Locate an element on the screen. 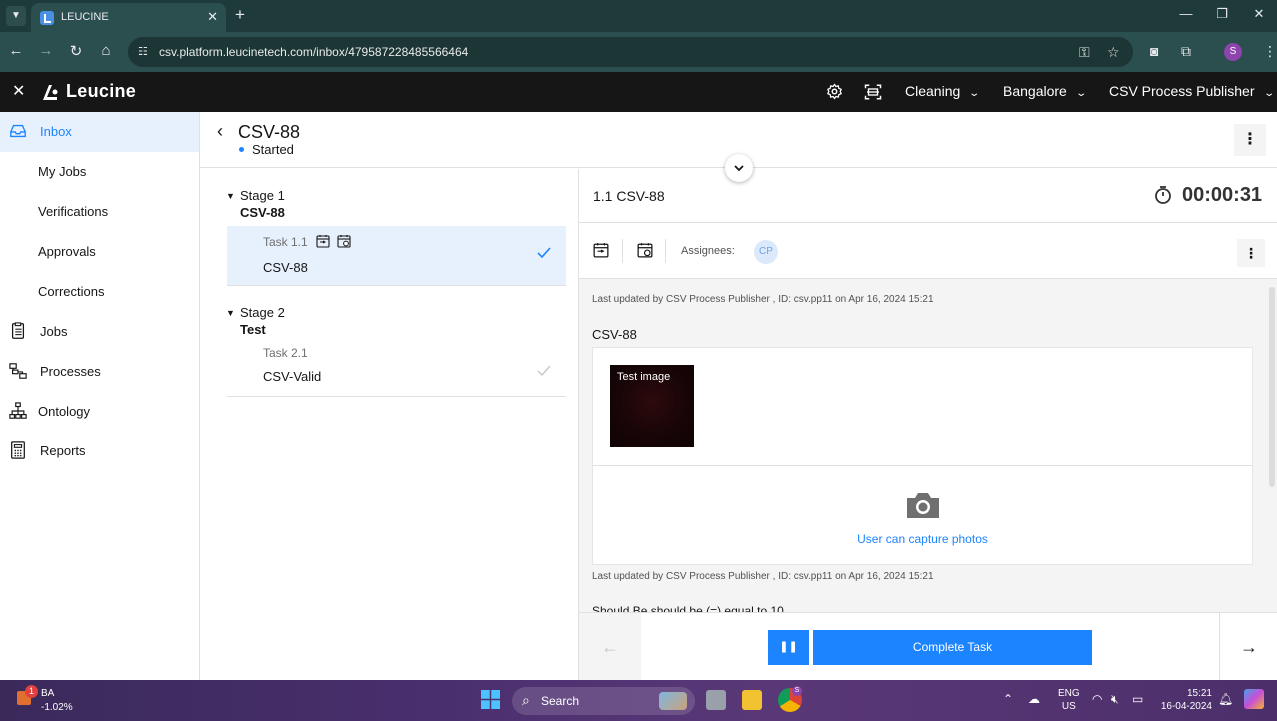  jobs-icon is located at coordinates (18, 330).